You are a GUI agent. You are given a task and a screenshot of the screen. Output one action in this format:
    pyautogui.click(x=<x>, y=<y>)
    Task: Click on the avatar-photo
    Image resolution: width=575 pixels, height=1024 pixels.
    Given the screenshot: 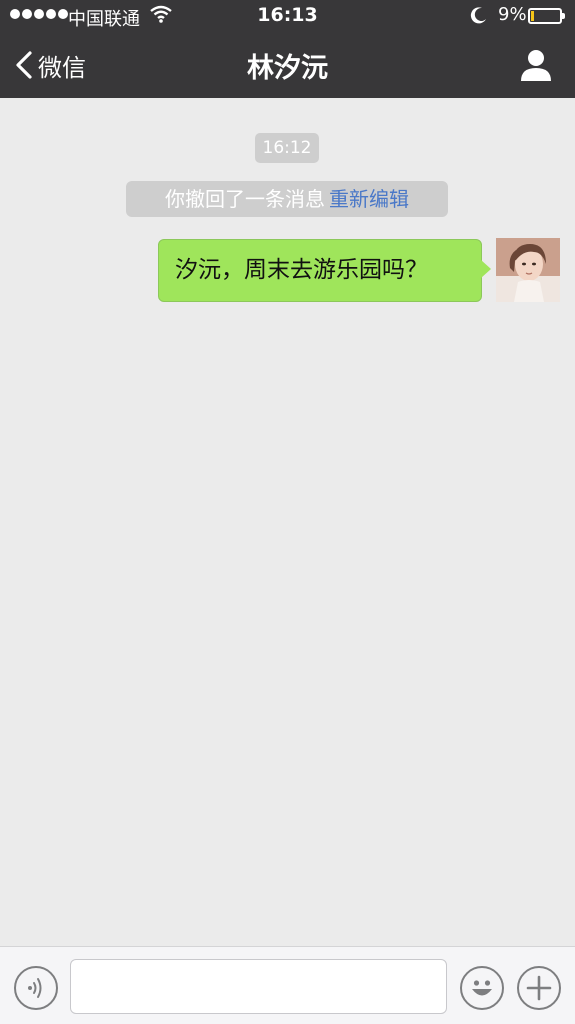 What is the action you would take?
    pyautogui.click(x=528, y=270)
    